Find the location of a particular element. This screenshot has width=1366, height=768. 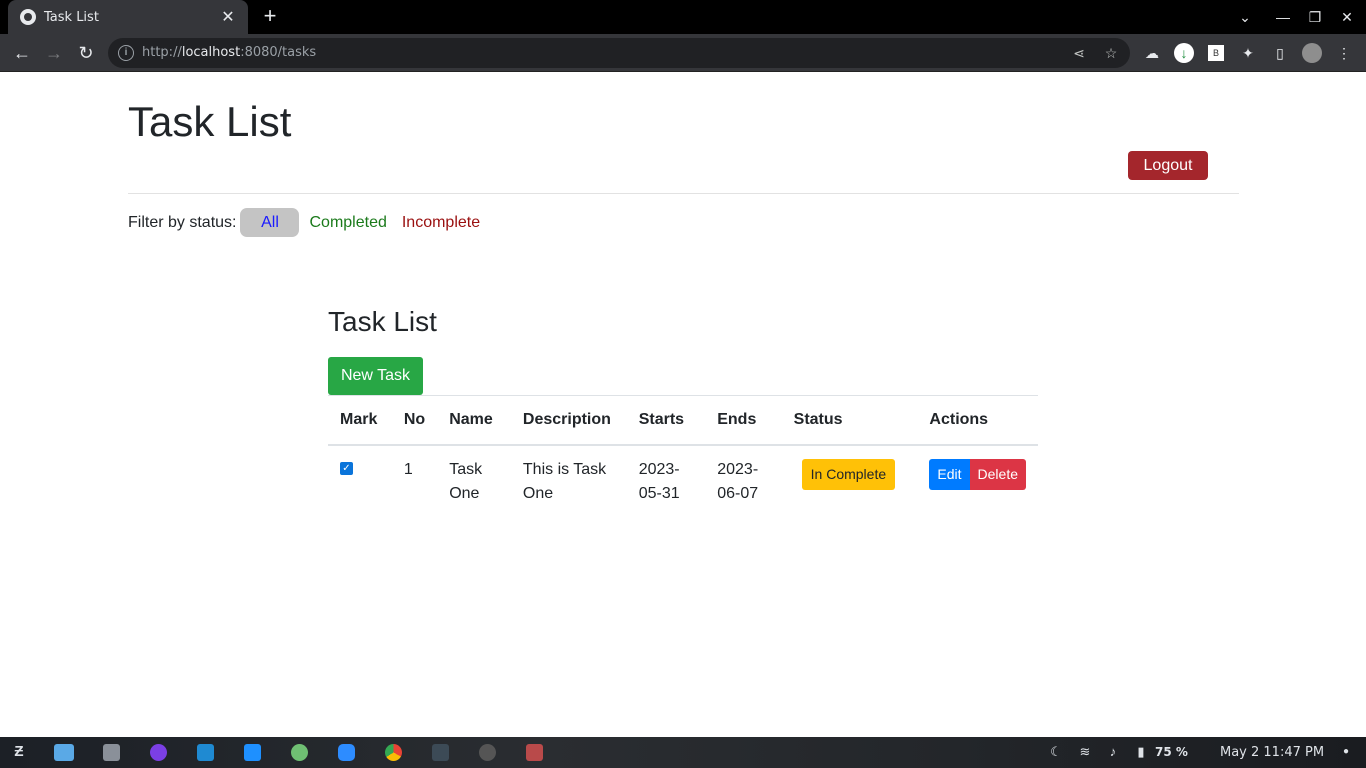

column-header-mark: Mark is located at coordinates (360, 420).